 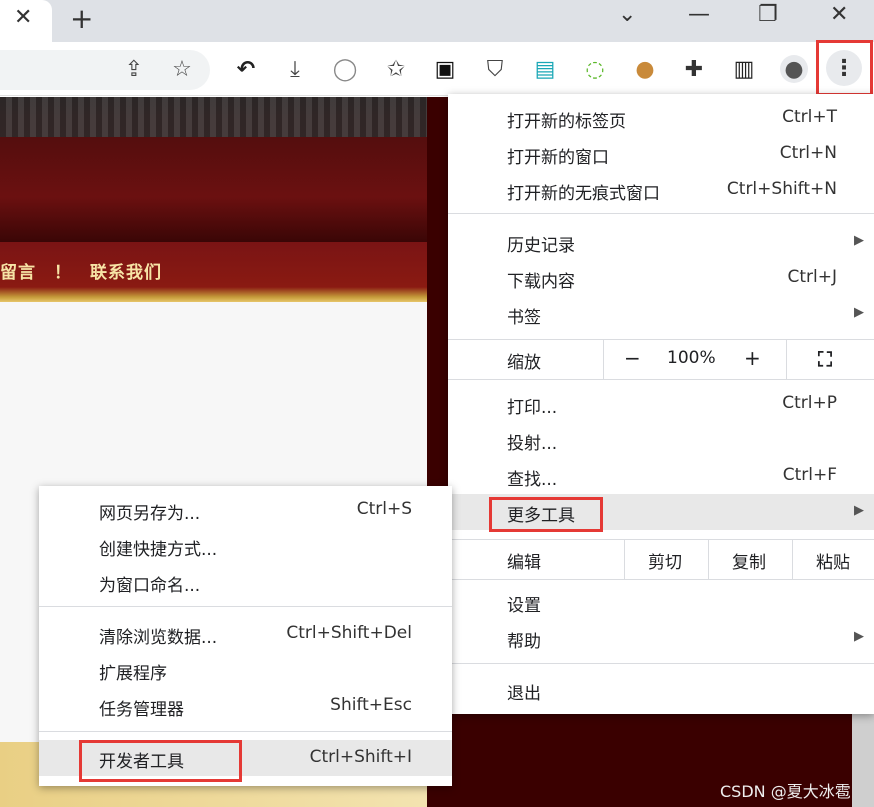 I want to click on active-tab: ✕, so click(x=26, y=21).